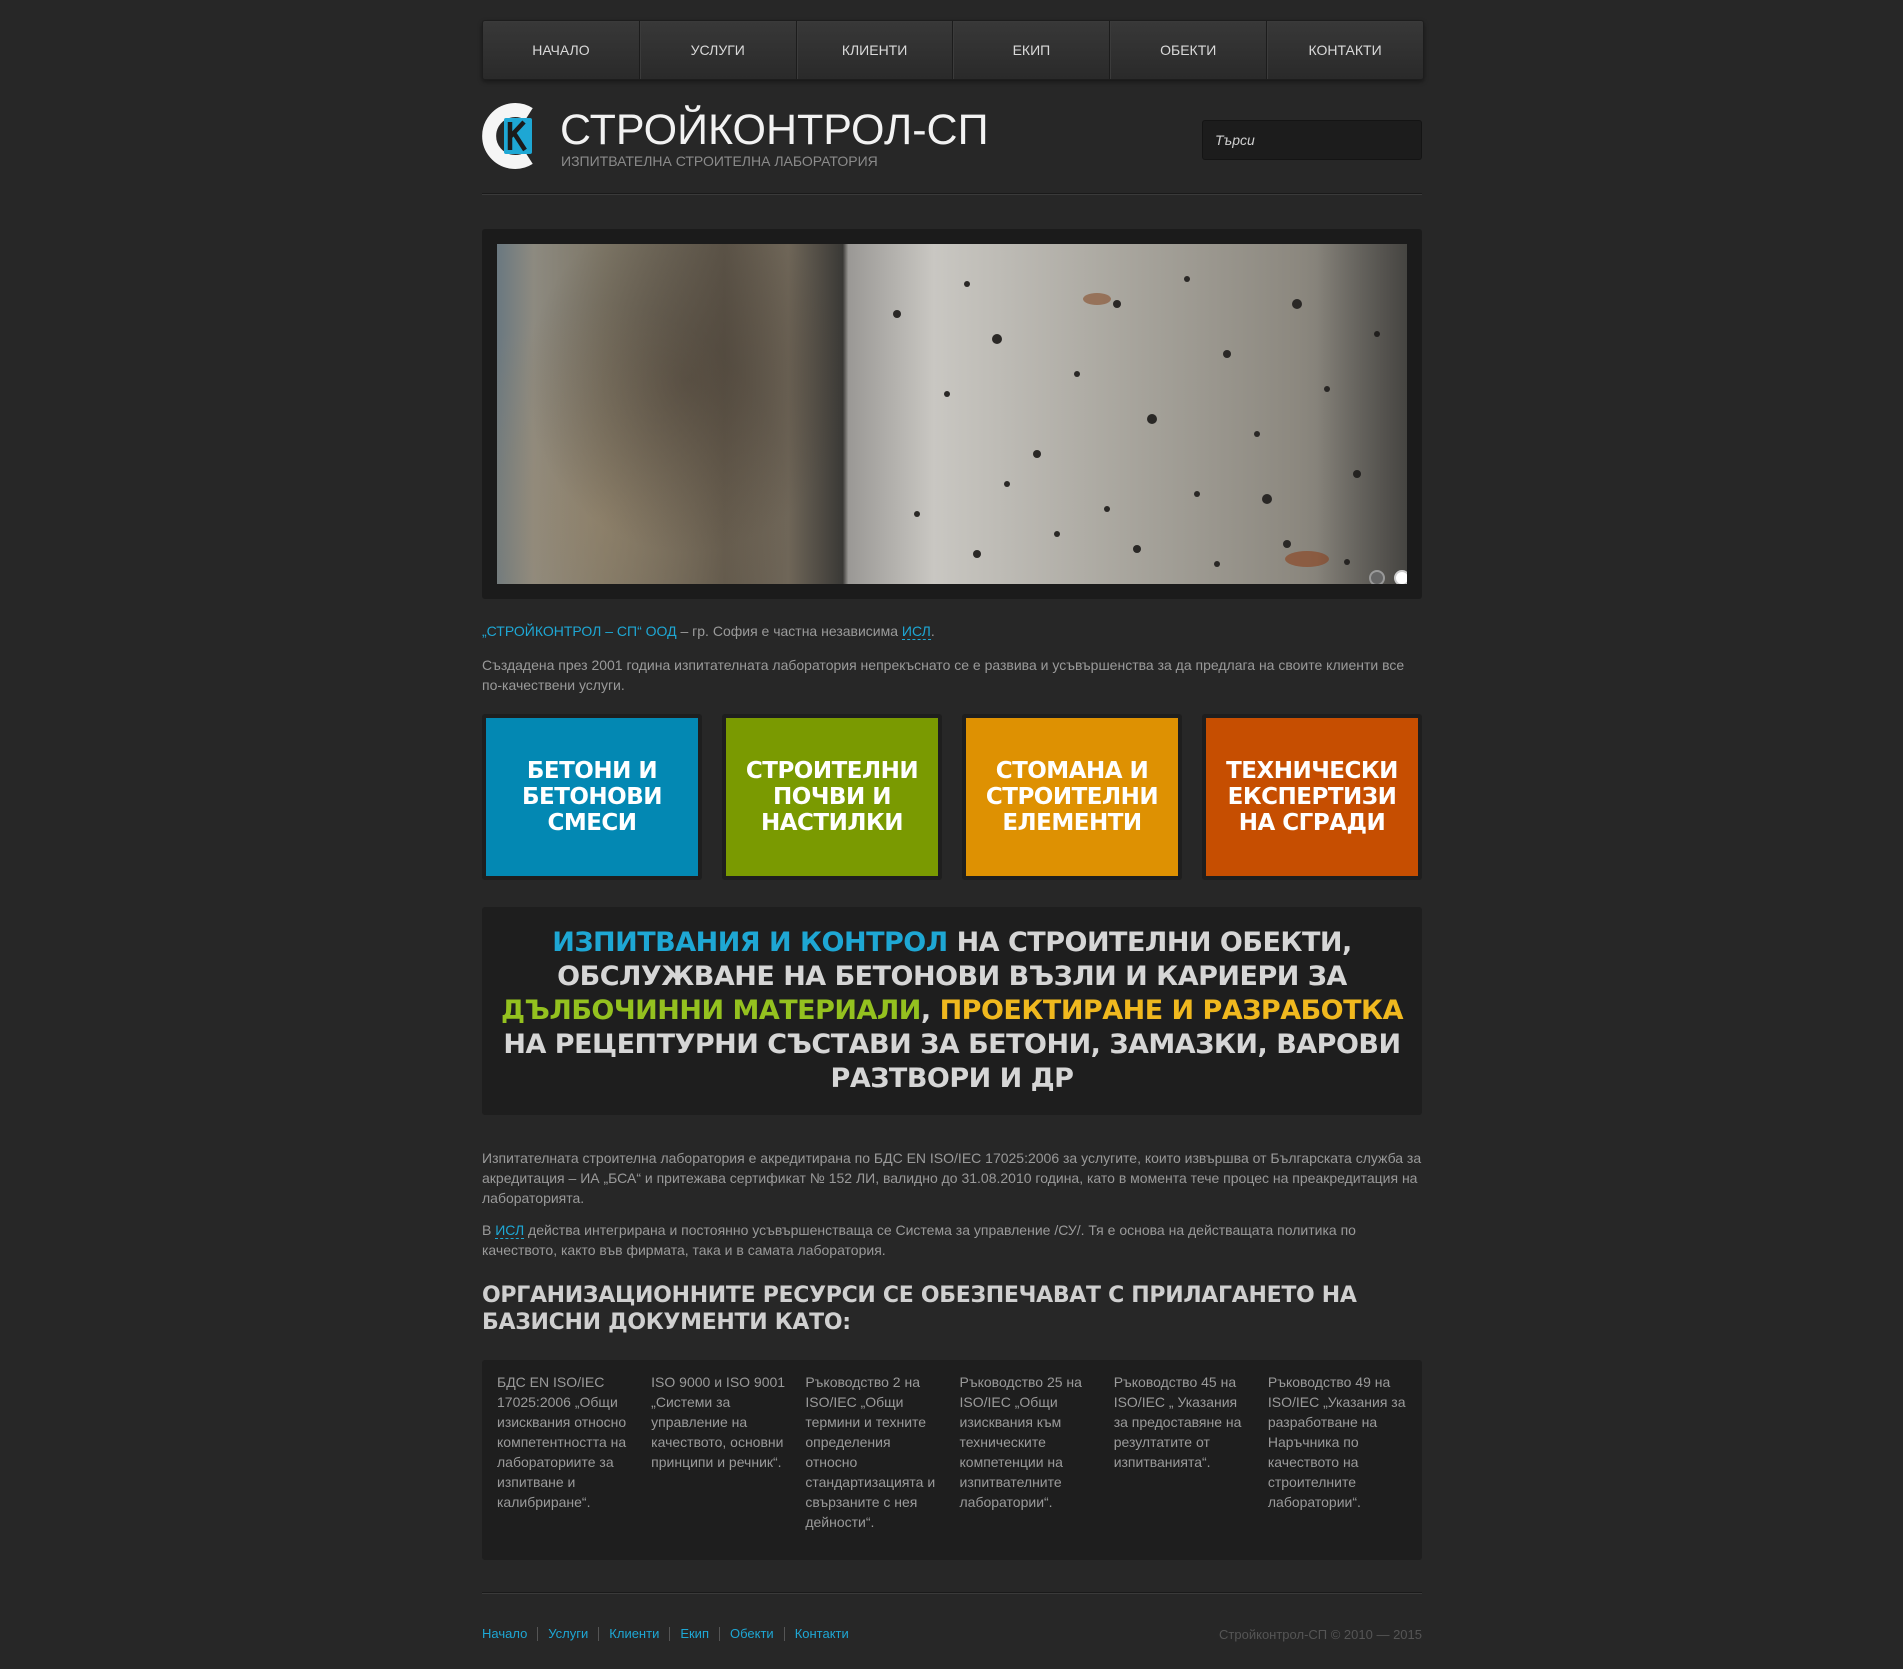  I want to click on service-tile-expertise: ТЕХНИЧЕСКИ ЕКСПЕРТИЗИ НА СГРАДИ, so click(1312, 797).